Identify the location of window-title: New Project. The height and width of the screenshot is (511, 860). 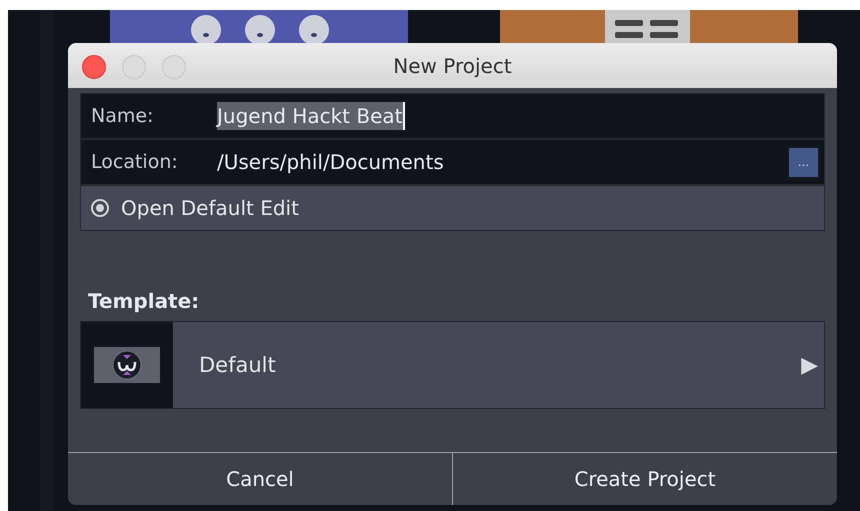
(452, 66).